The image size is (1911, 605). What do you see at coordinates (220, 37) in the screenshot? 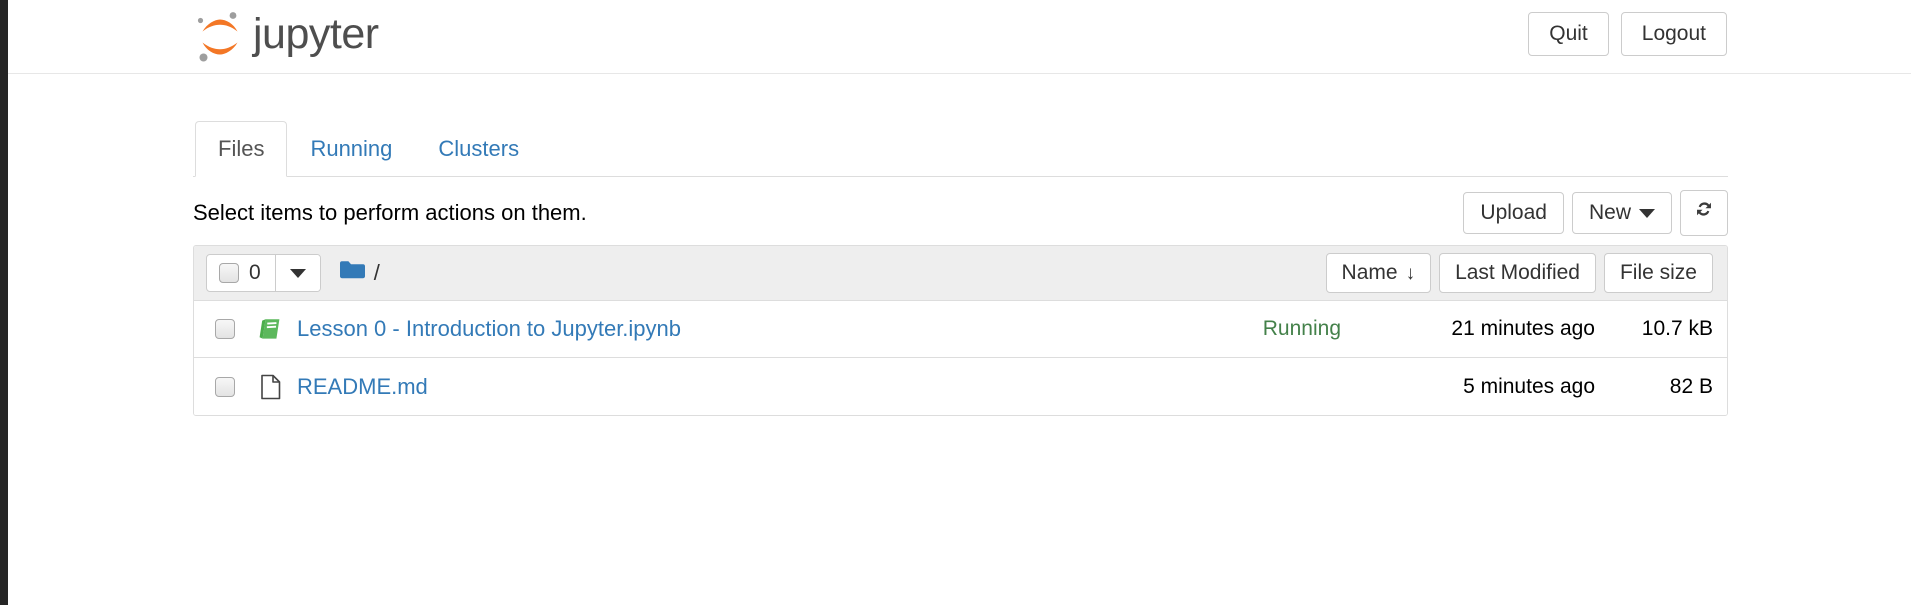
I see `jupyter-logo-icon` at bounding box center [220, 37].